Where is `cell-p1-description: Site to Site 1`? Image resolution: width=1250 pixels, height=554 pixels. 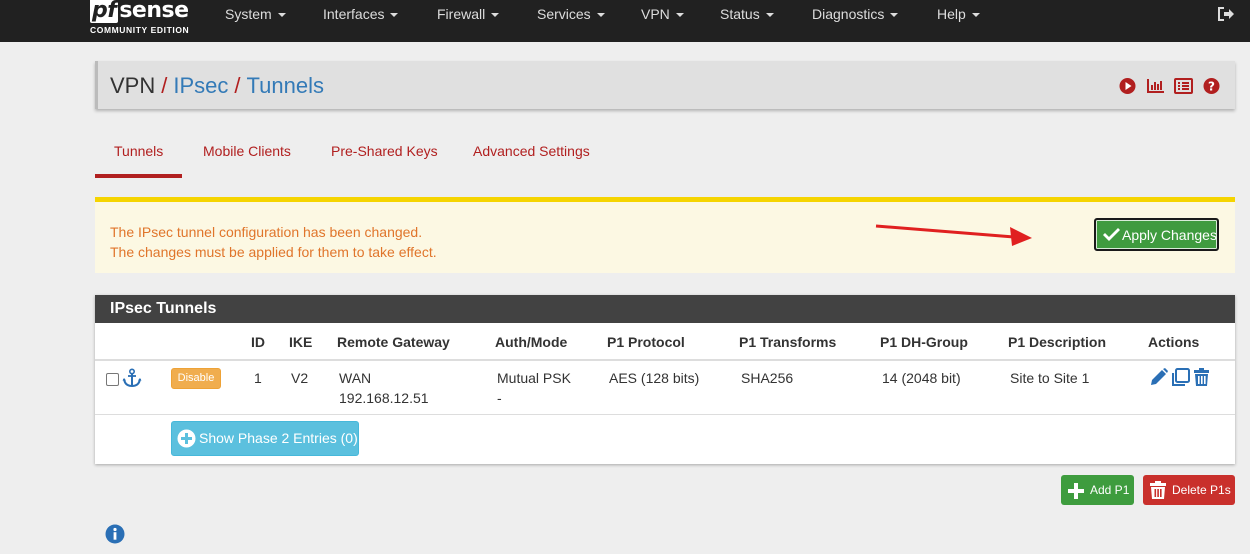 cell-p1-description: Site to Site 1 is located at coordinates (1050, 378).